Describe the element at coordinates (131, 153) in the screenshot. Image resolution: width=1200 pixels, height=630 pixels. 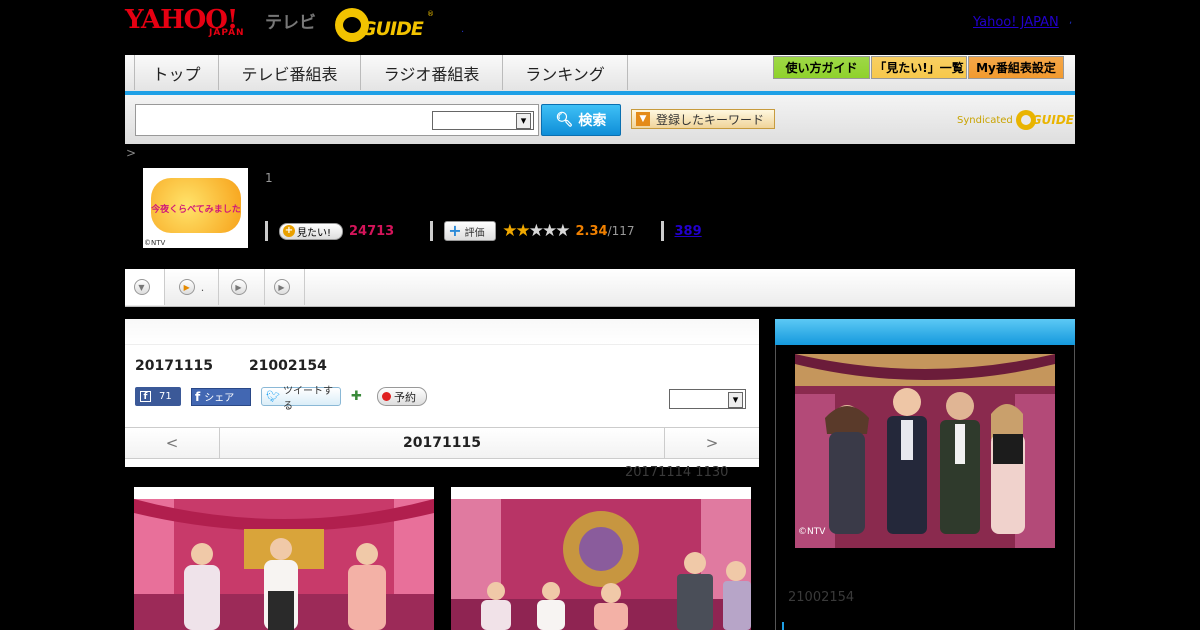
I see `breadcrumb: >` at that location.